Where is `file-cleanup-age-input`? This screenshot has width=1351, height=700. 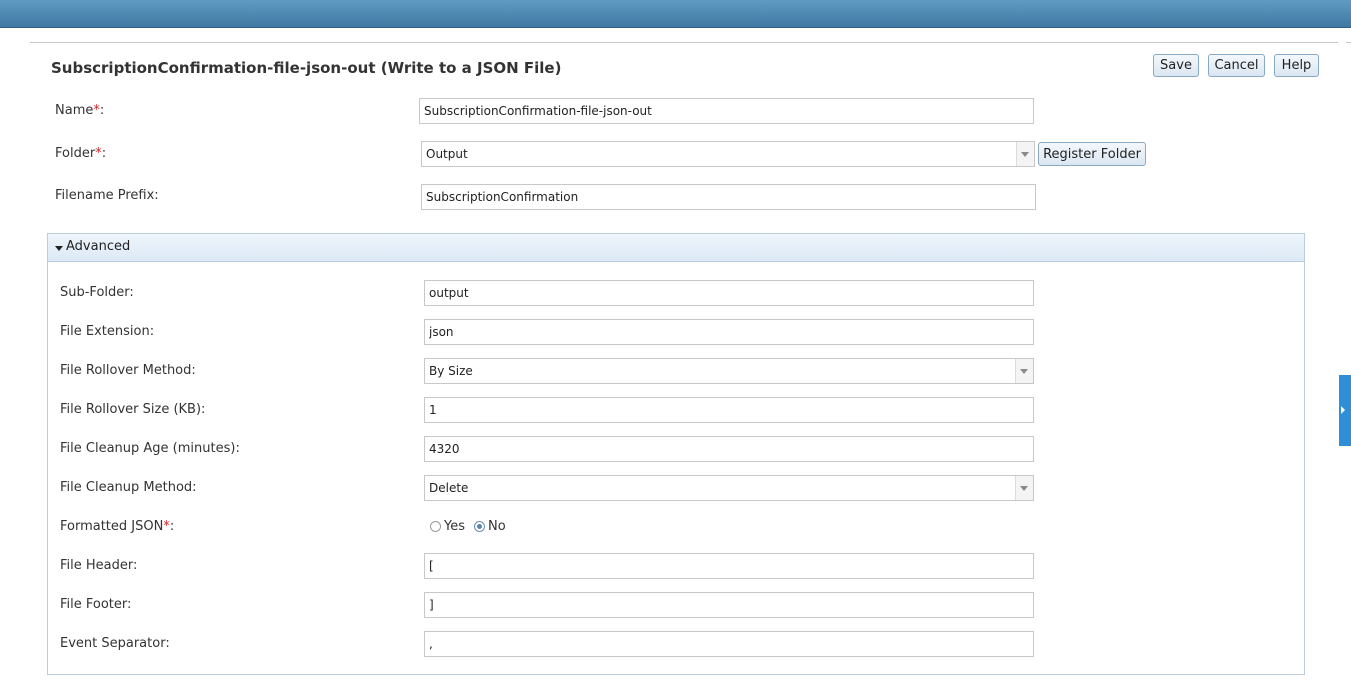
file-cleanup-age-input is located at coordinates (729, 449).